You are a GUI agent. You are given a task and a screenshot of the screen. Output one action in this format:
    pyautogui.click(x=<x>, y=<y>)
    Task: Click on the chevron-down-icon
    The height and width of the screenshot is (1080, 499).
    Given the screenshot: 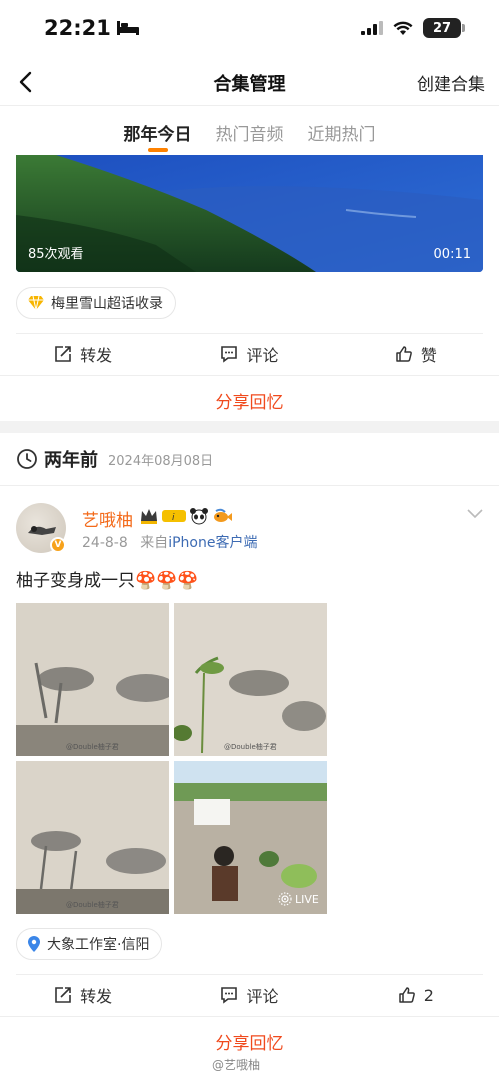 What is the action you would take?
    pyautogui.click(x=475, y=514)
    